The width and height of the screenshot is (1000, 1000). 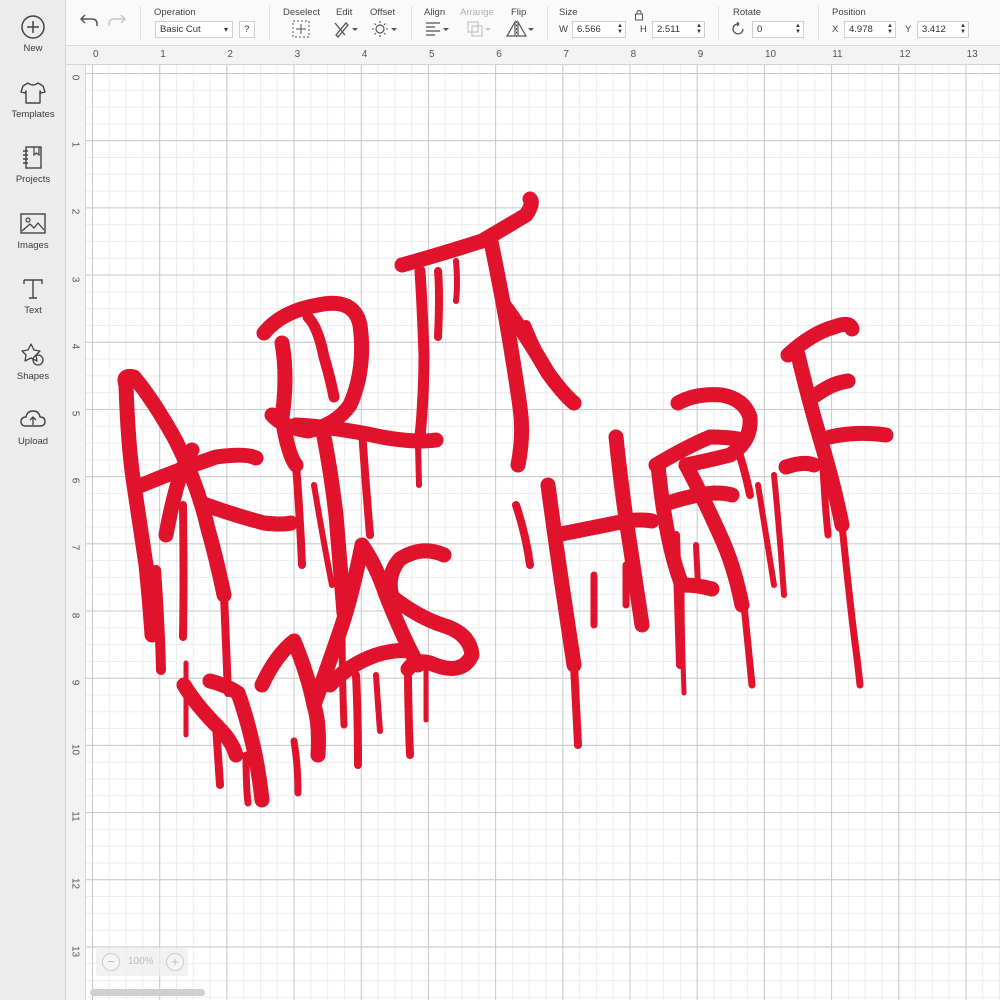 What do you see at coordinates (301, 12) in the screenshot?
I see `deselect-label: Deselect` at bounding box center [301, 12].